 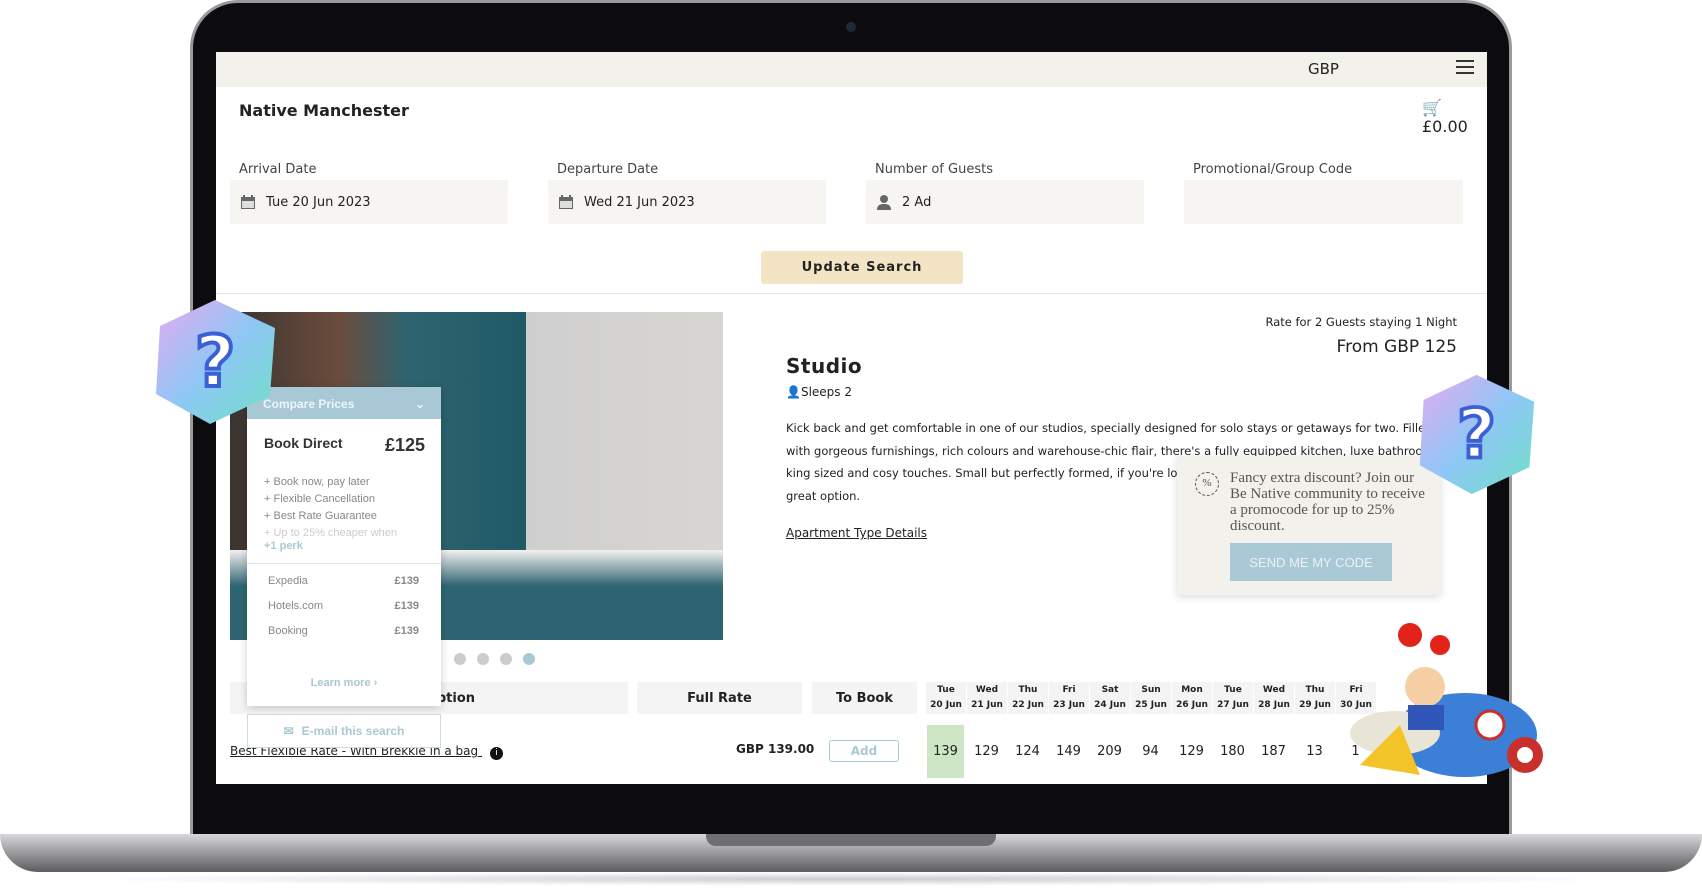 I want to click on arrival-date-field: Tue 20 Jun 2023, so click(x=369, y=202).